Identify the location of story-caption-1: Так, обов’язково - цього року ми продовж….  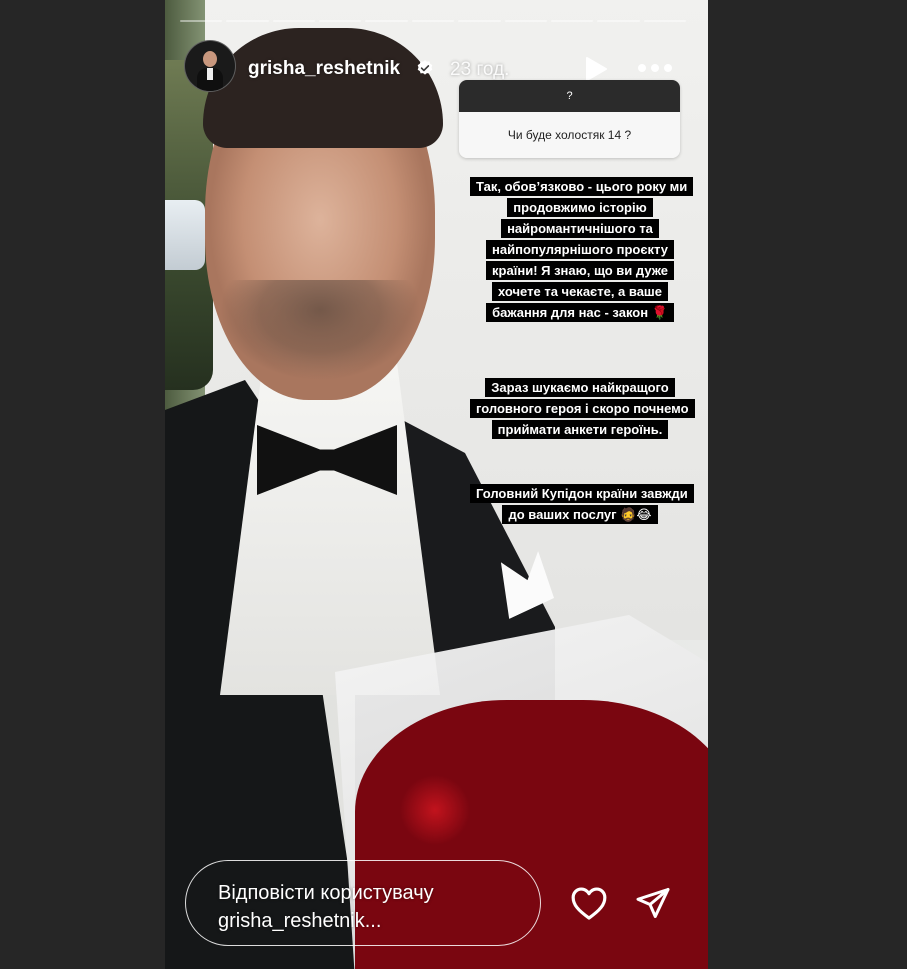
(582, 249).